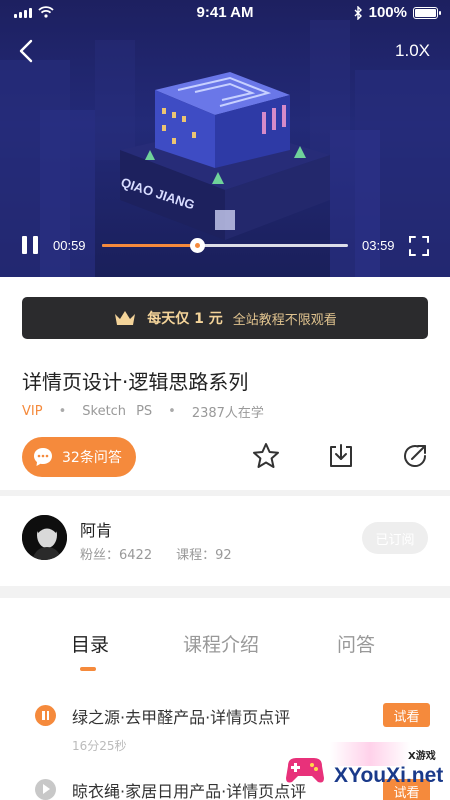 The image size is (450, 800). Describe the element at coordinates (419, 246) in the screenshot. I see `fullscreen-icon` at that location.